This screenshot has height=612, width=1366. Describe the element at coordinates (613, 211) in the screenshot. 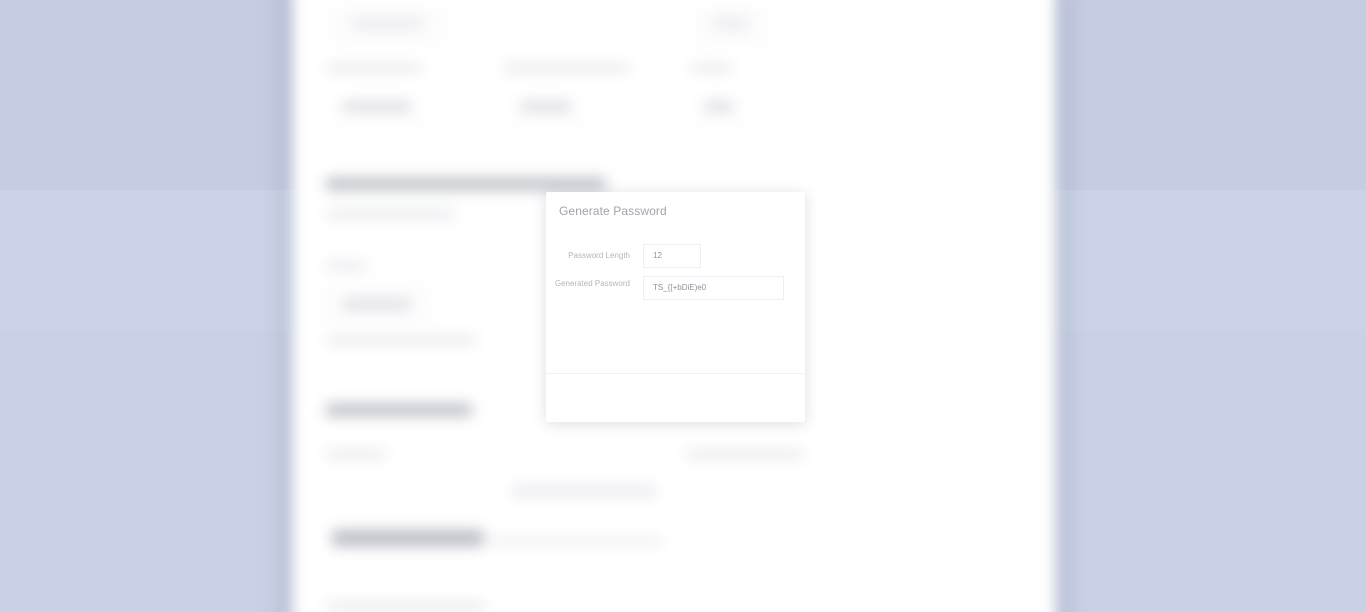

I see `dialog-title: Generate Password` at that location.